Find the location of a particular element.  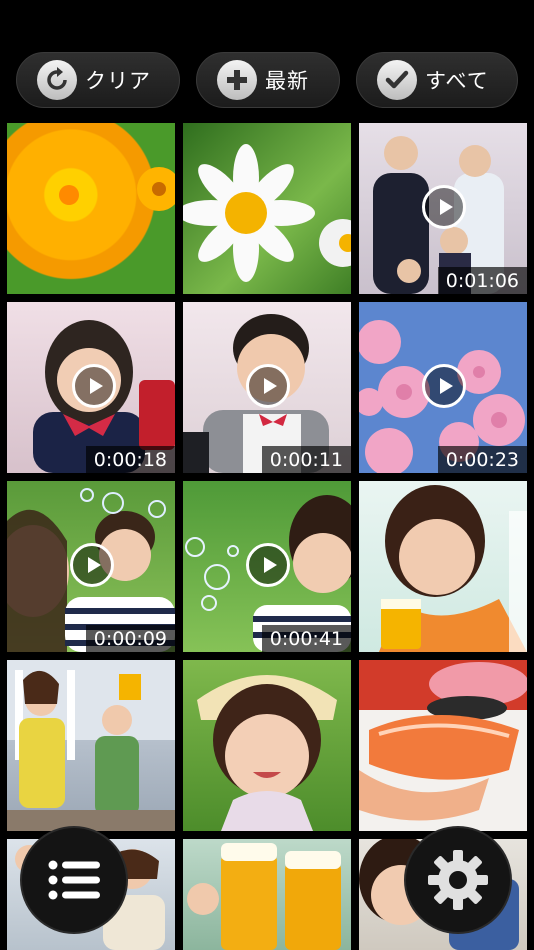

video-tile: 0:00:18 is located at coordinates (91, 387).